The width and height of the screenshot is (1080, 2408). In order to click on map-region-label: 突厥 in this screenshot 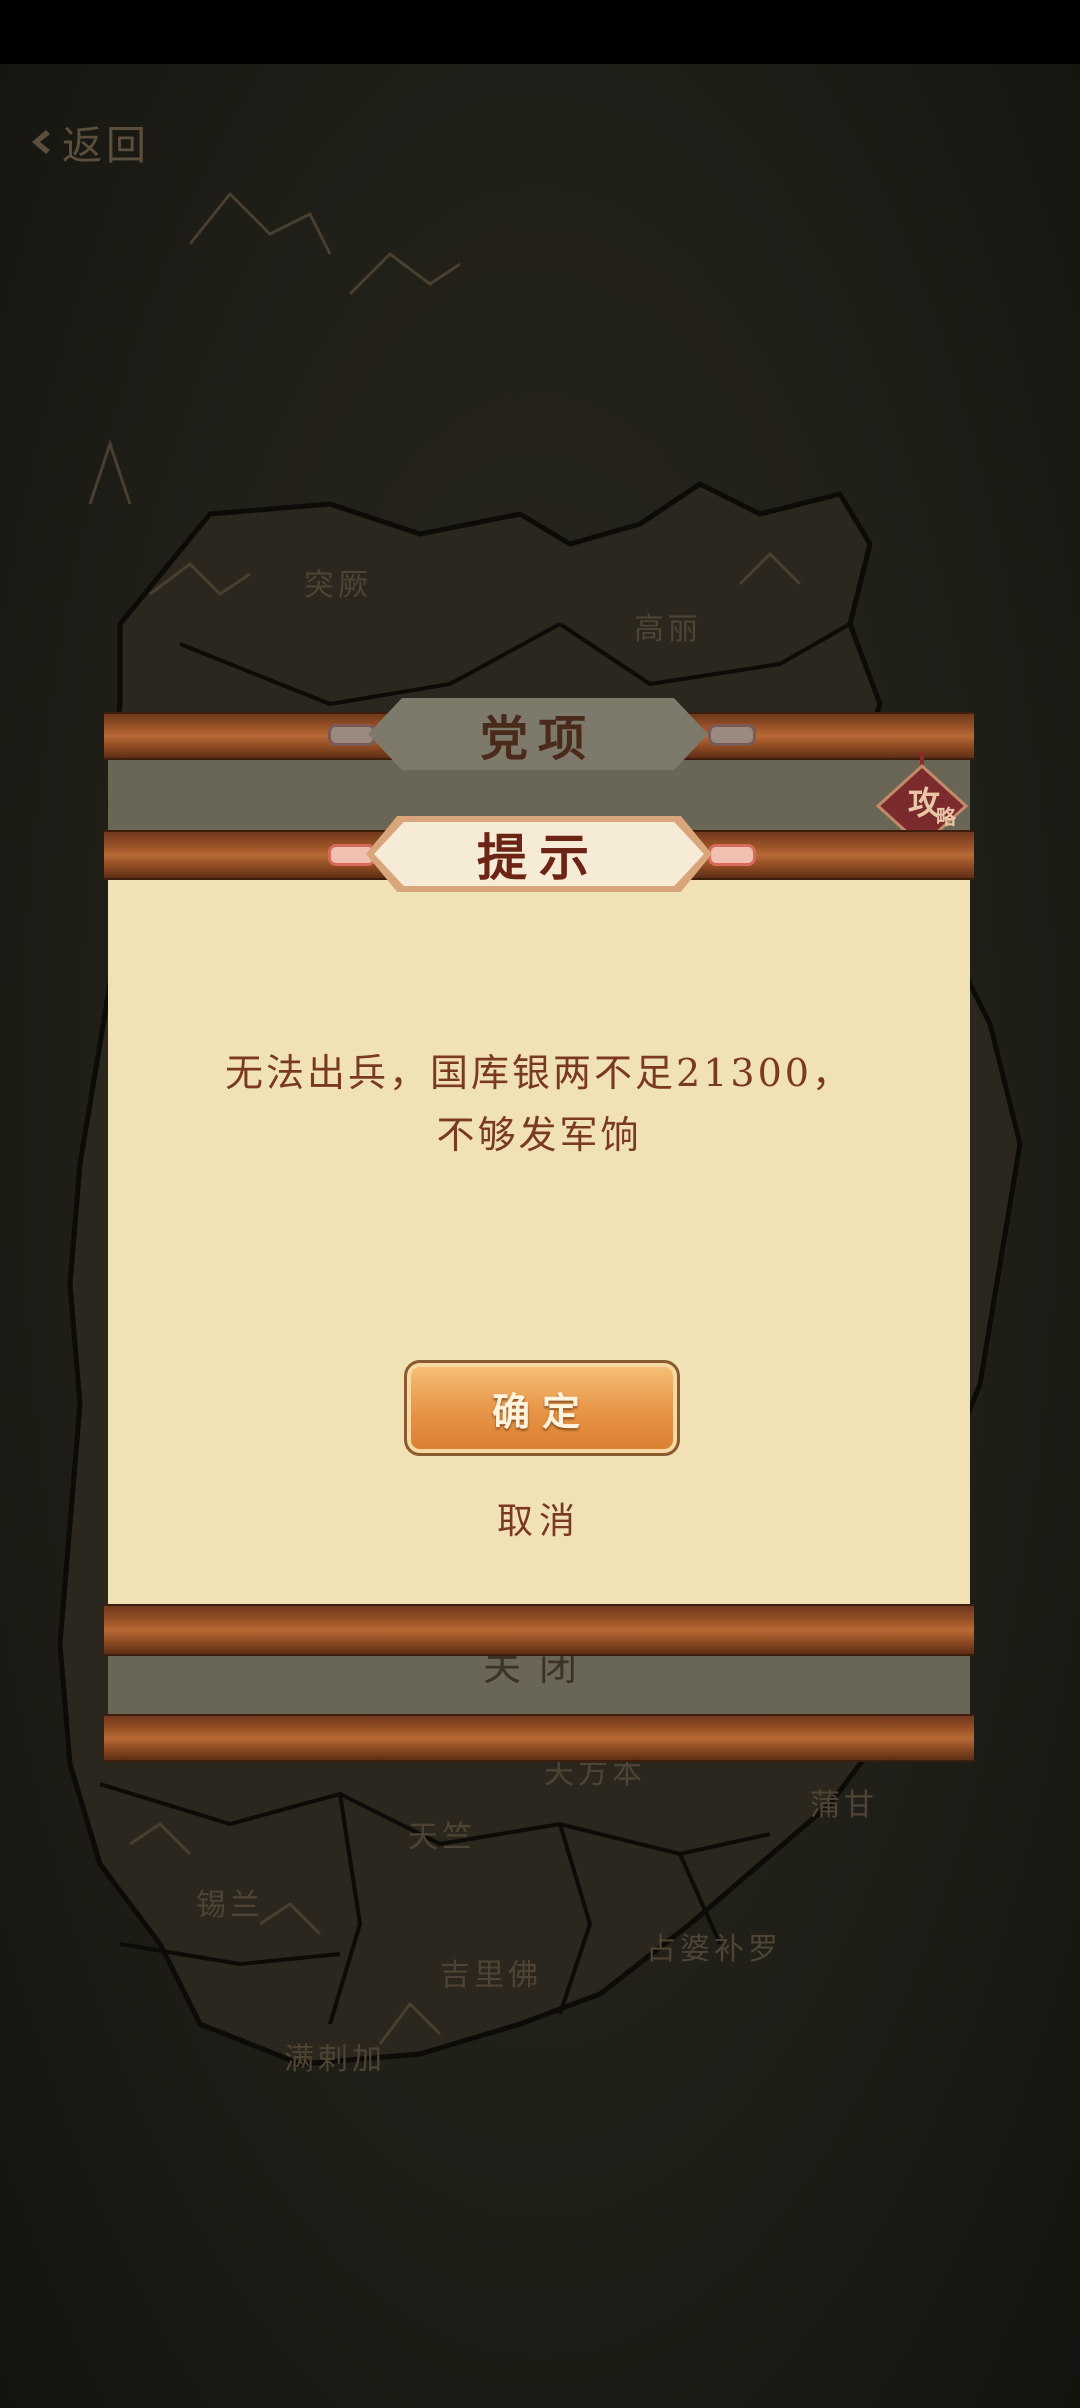, I will do `click(338, 585)`.